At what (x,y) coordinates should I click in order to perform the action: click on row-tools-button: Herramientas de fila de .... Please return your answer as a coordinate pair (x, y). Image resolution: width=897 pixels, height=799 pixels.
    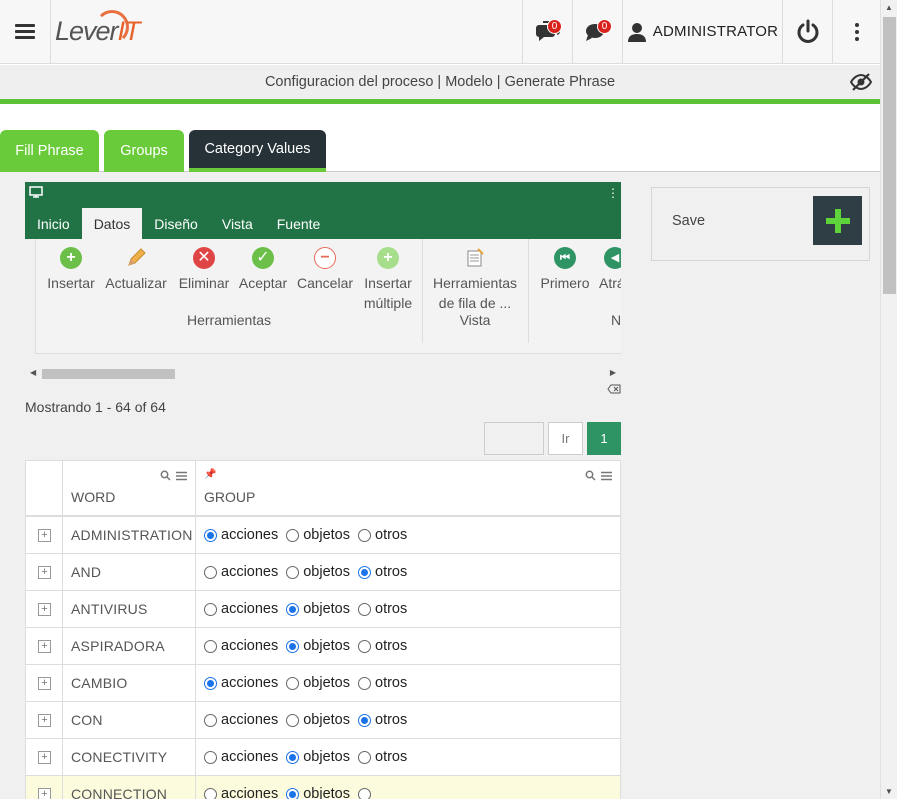
    Looking at the image, I should click on (475, 279).